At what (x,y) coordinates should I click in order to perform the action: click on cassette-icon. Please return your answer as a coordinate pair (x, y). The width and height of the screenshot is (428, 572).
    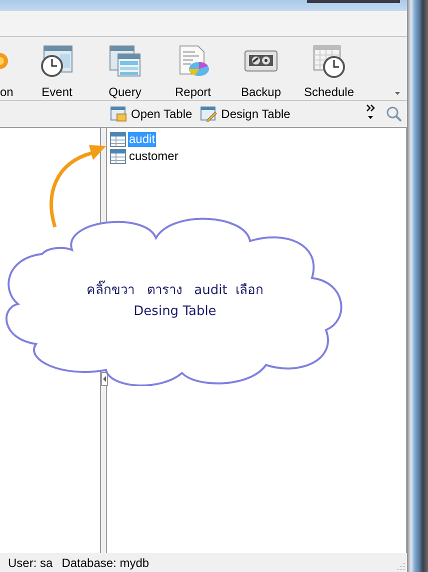
    Looking at the image, I should click on (261, 61).